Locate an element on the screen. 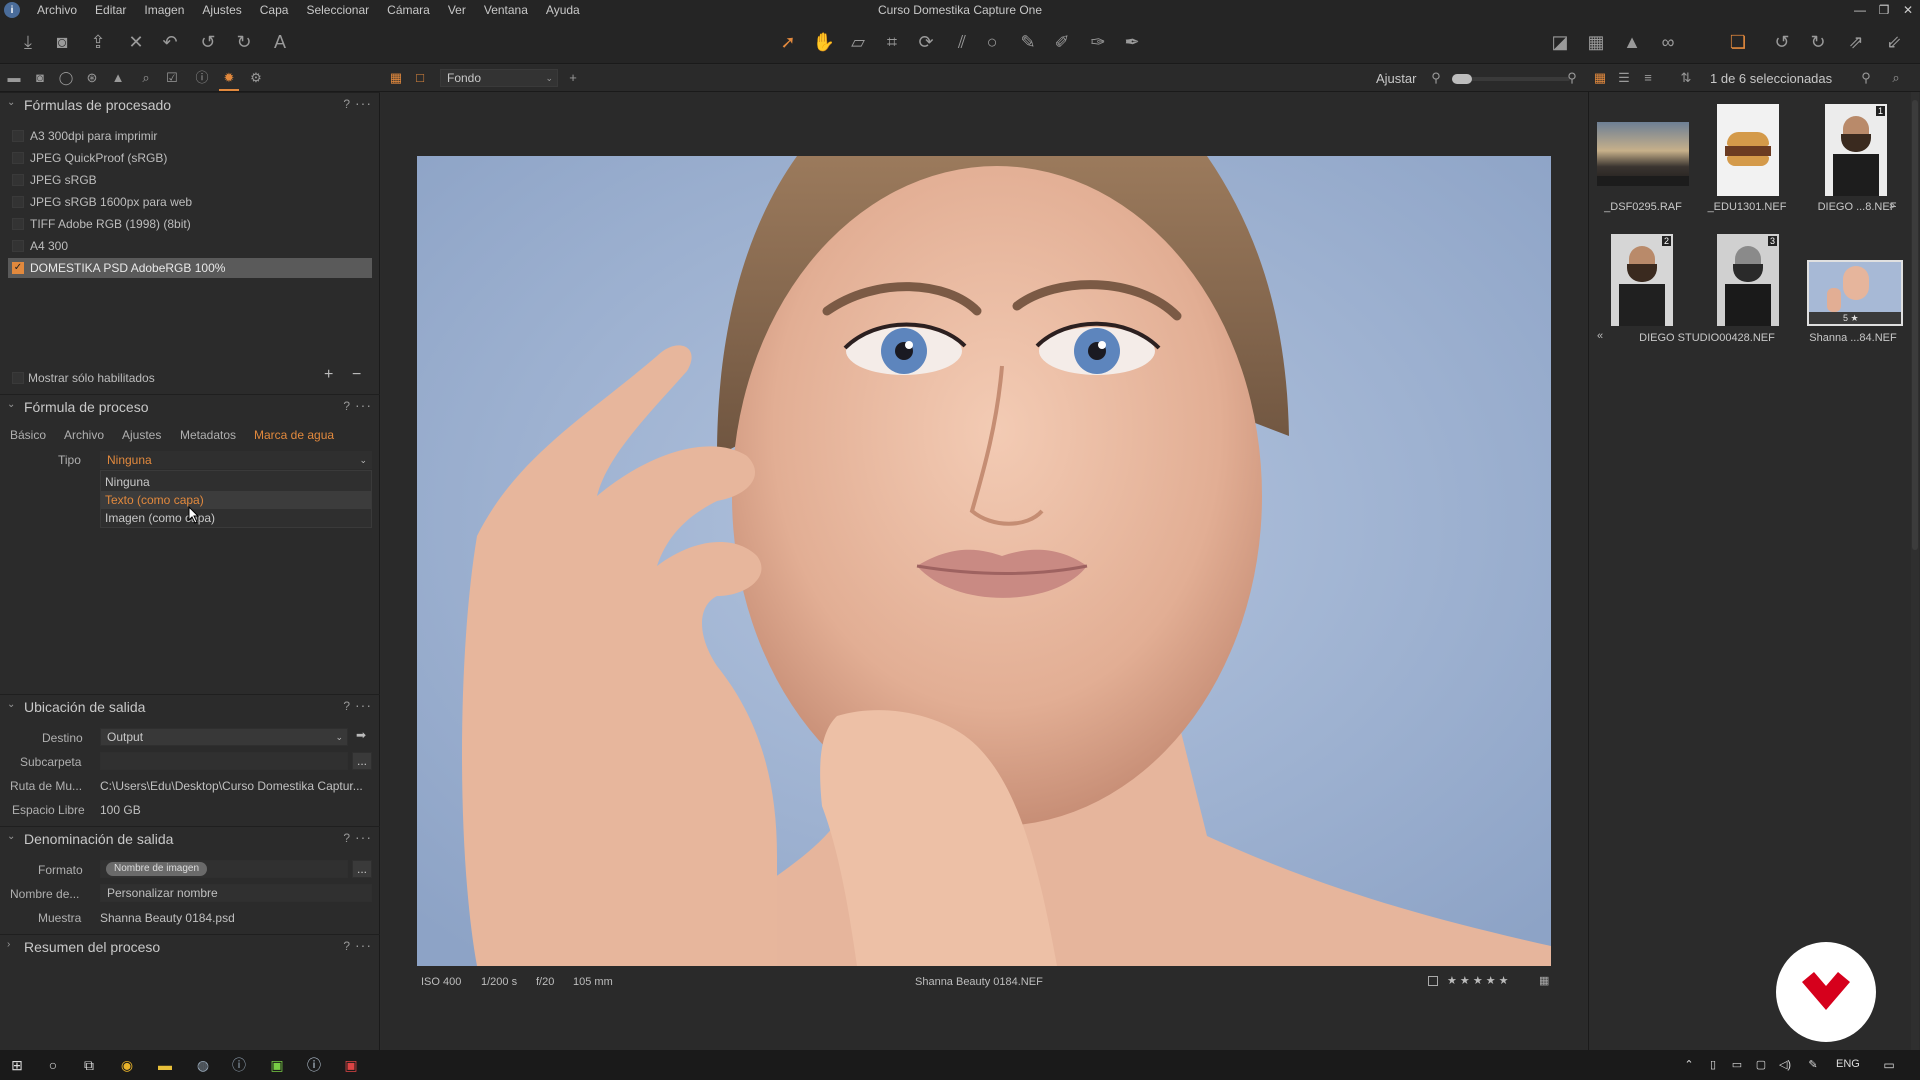 The height and width of the screenshot is (1080, 1920). adjustments-tab-icon: ☑ is located at coordinates (172, 78).